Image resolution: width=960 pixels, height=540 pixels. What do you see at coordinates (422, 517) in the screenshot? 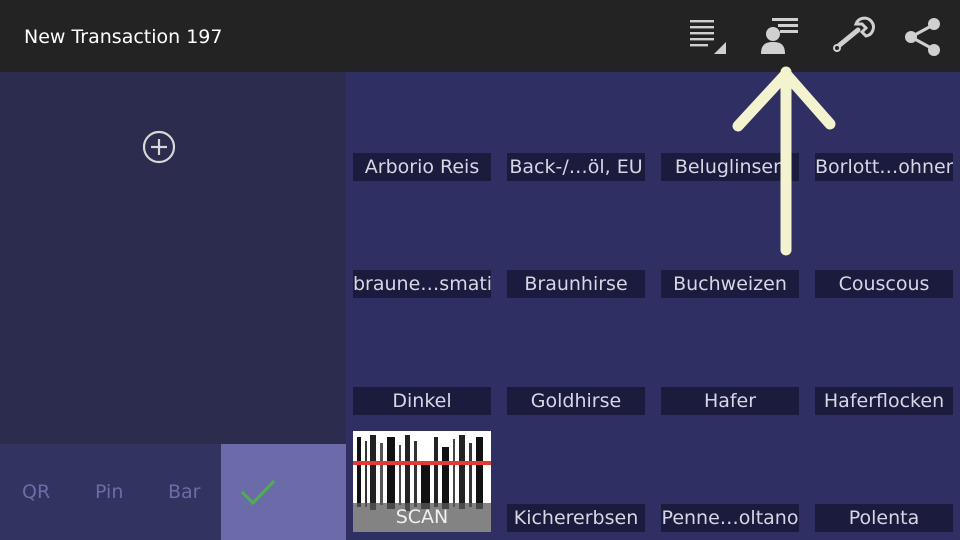
I see `scan-label: SCAN` at bounding box center [422, 517].